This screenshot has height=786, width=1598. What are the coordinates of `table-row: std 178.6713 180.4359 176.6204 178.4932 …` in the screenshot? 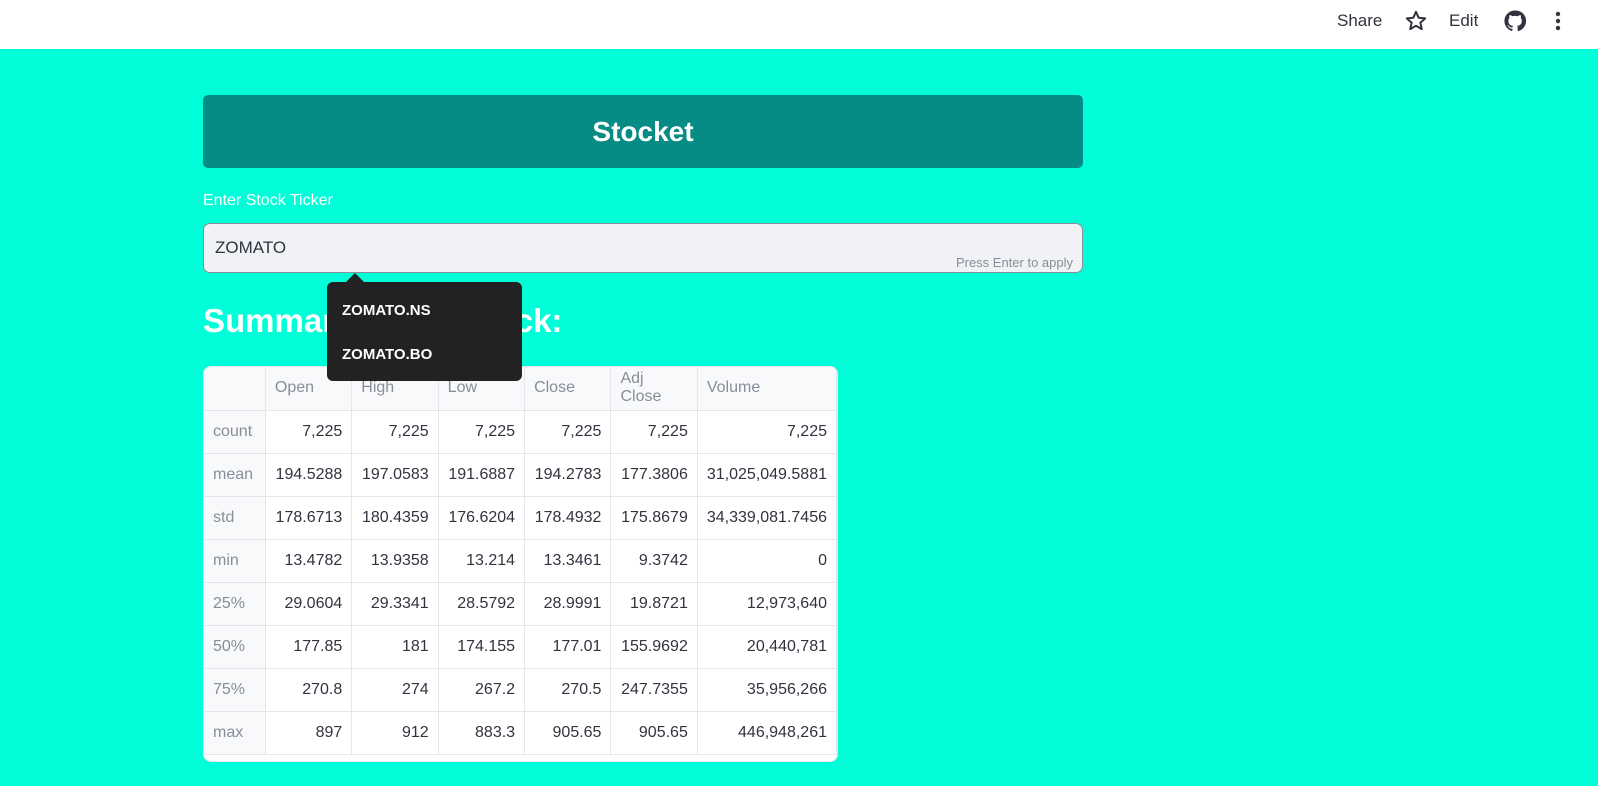 It's located at (520, 518).